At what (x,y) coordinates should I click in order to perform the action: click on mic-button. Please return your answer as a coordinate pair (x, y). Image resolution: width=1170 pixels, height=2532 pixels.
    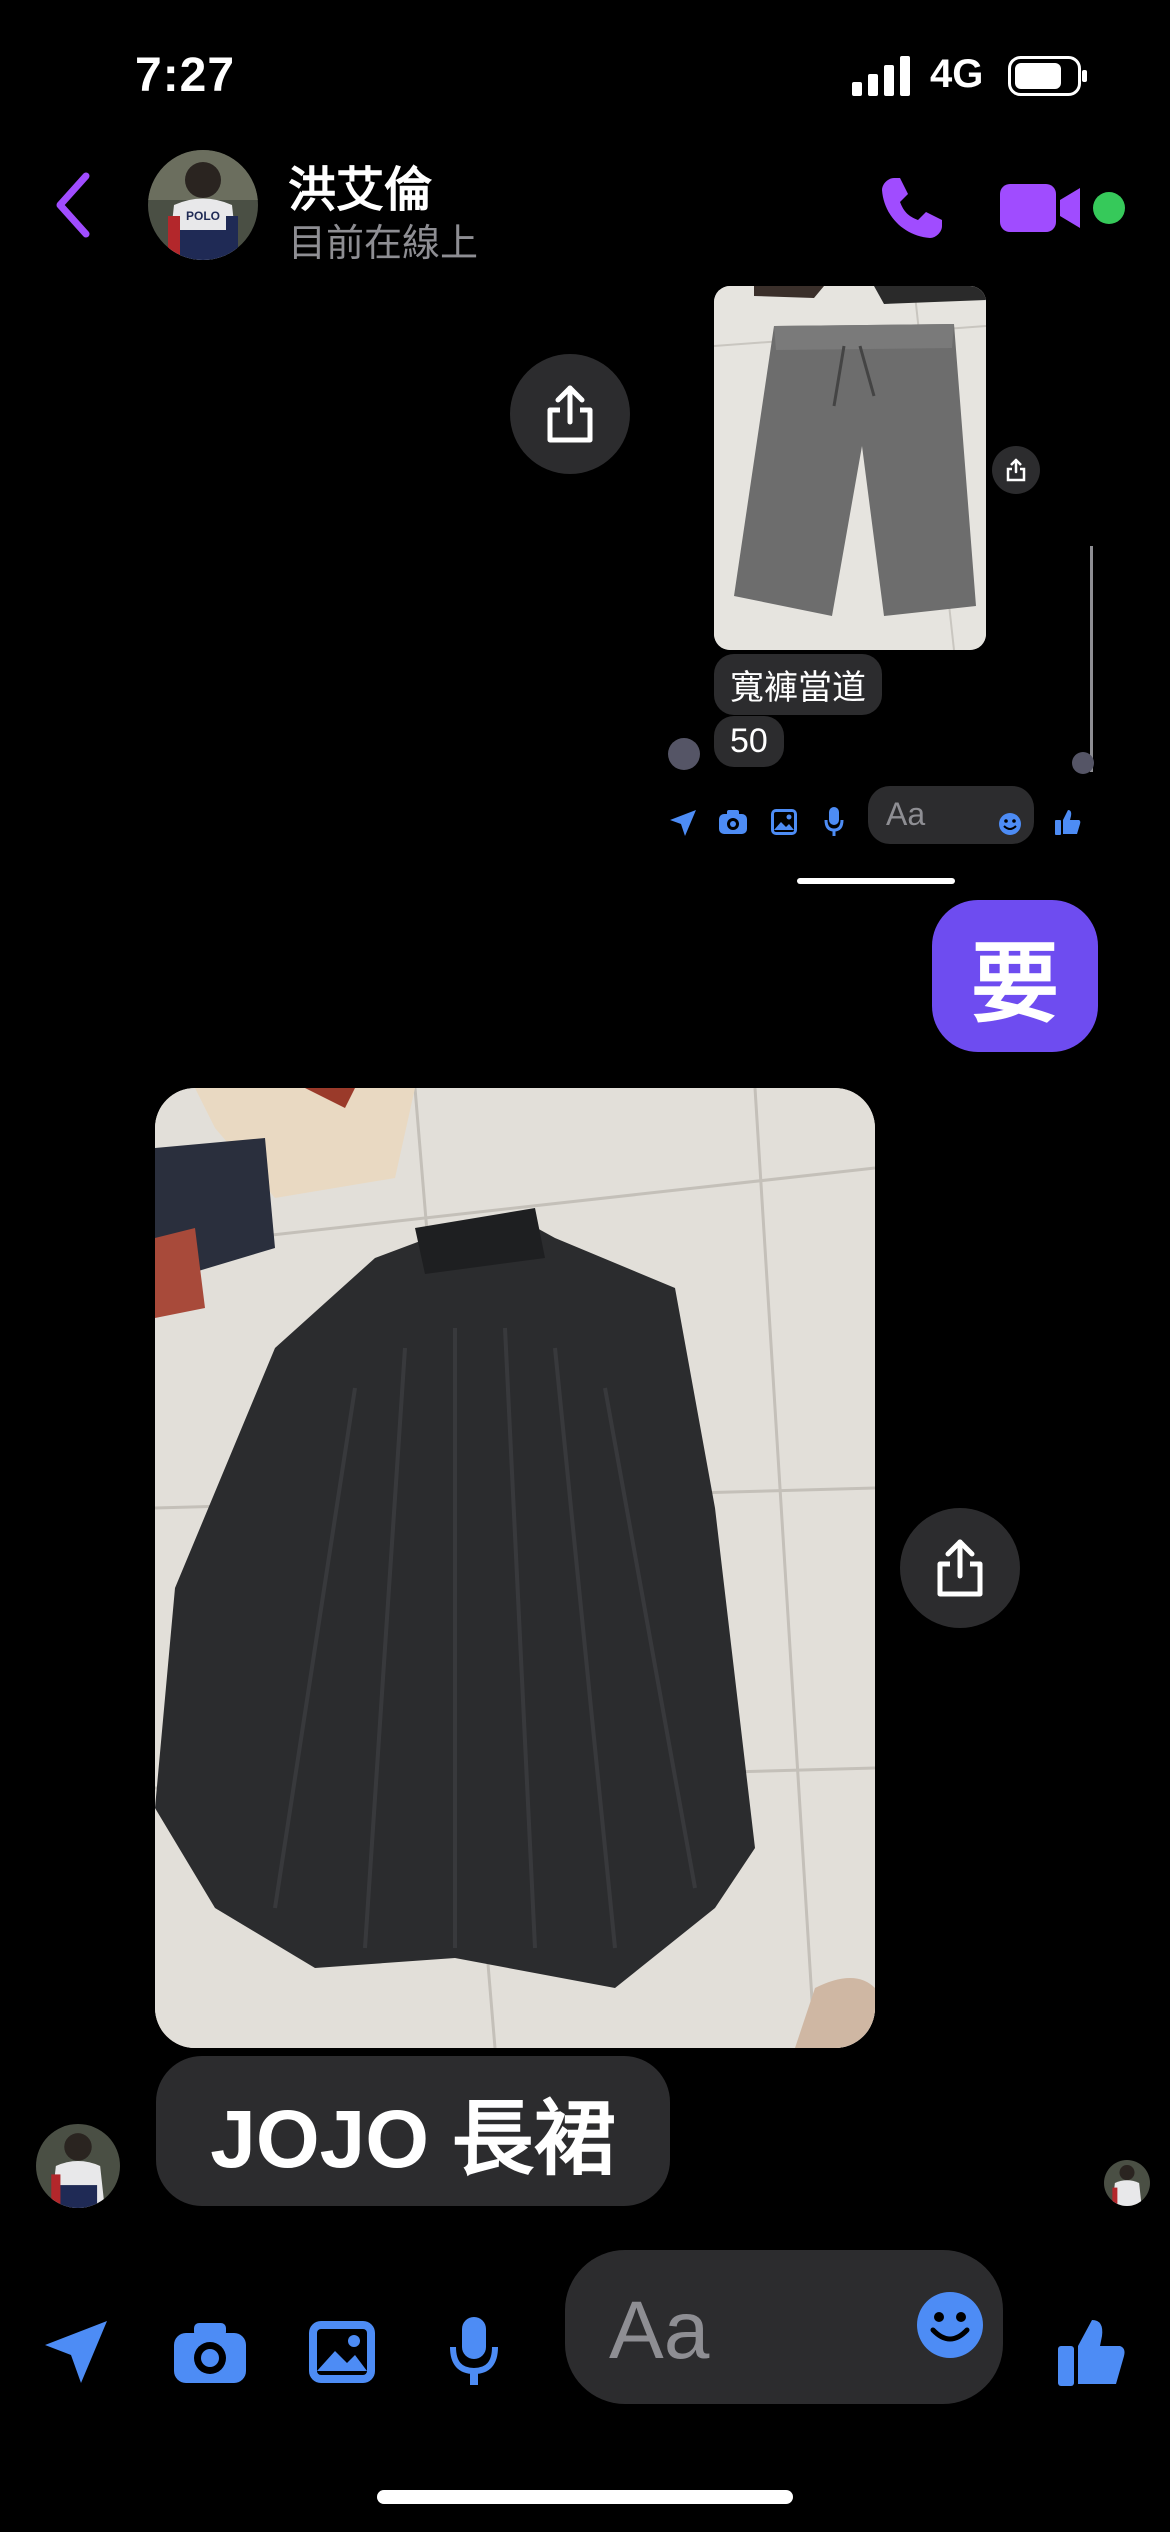
    Looking at the image, I should click on (474, 2352).